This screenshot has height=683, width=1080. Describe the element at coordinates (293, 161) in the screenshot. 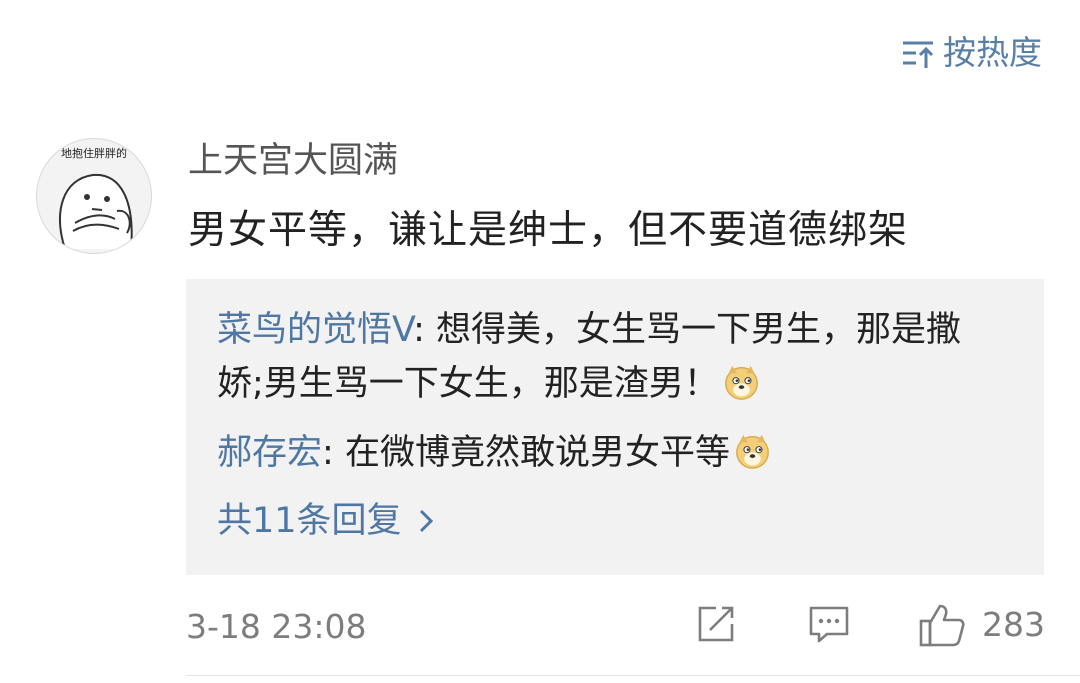

I see `comment-username: 上天宫大圆满` at that location.